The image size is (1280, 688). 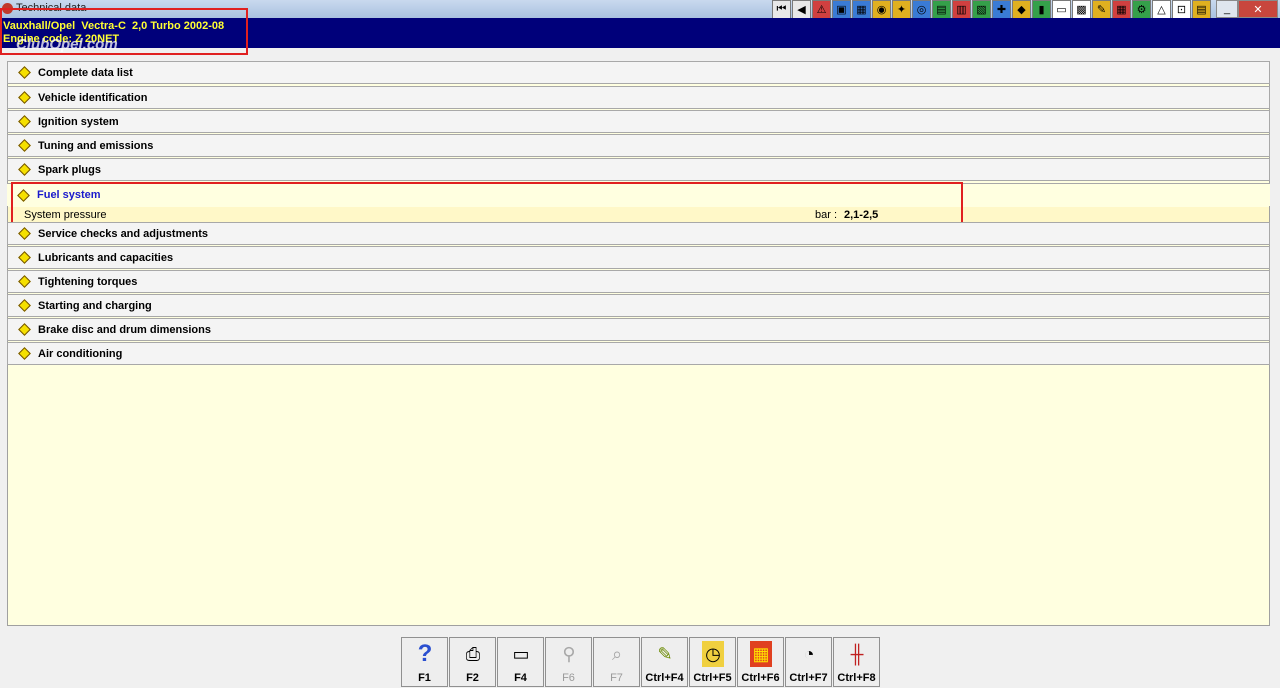 I want to click on printer-icon: ⎙, so click(x=473, y=653).